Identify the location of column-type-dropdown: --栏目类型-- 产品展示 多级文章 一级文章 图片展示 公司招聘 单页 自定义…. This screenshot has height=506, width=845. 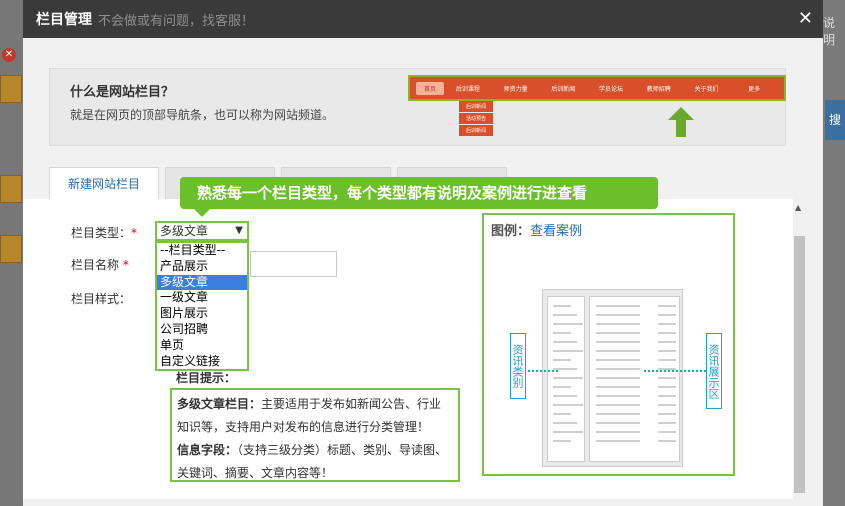
(202, 306).